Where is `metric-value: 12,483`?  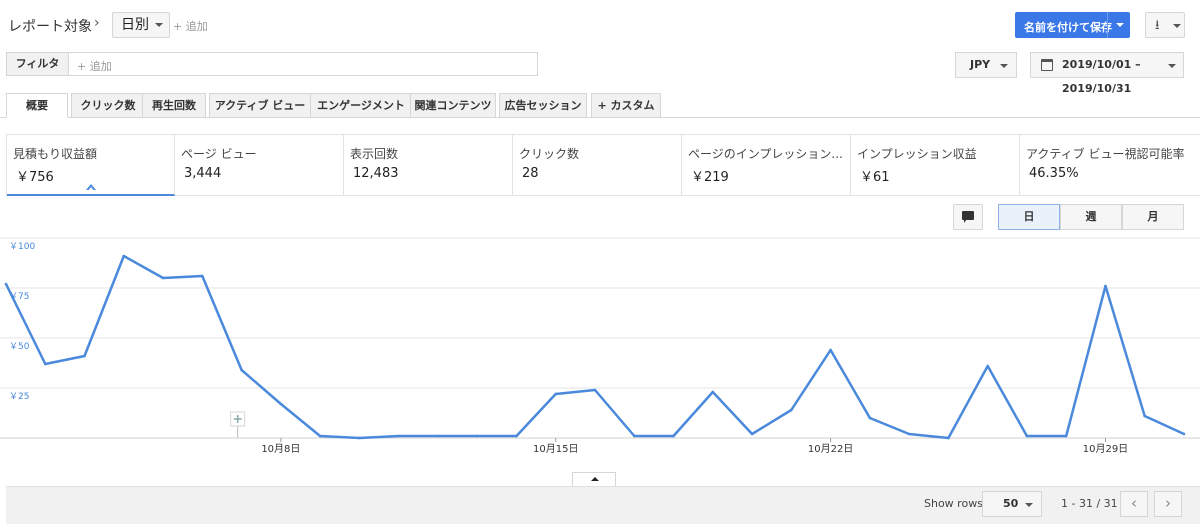 metric-value: 12,483 is located at coordinates (376, 173).